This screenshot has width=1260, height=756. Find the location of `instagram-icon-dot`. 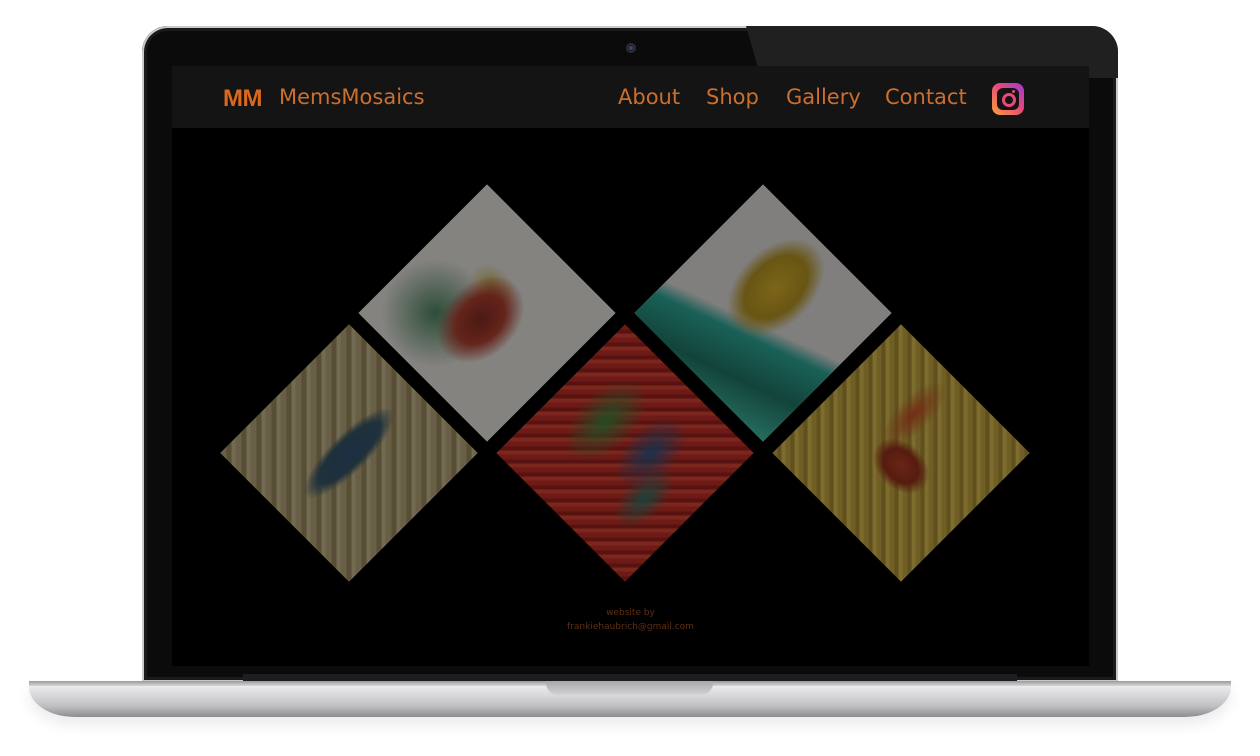

instagram-icon-dot is located at coordinates (1013, 91).